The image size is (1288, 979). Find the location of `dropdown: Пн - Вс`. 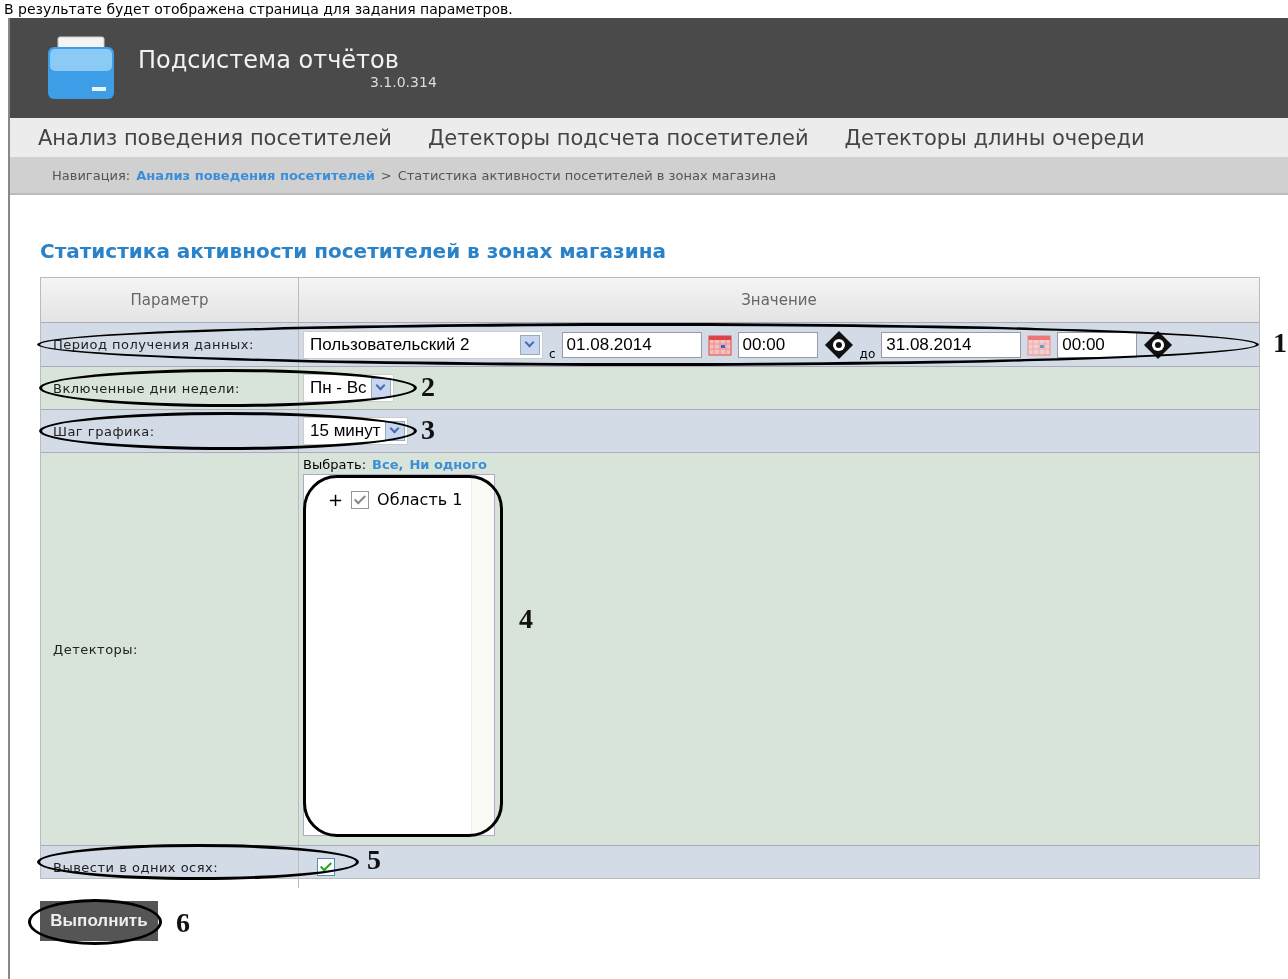

dropdown: Пн - Вс is located at coordinates (348, 388).